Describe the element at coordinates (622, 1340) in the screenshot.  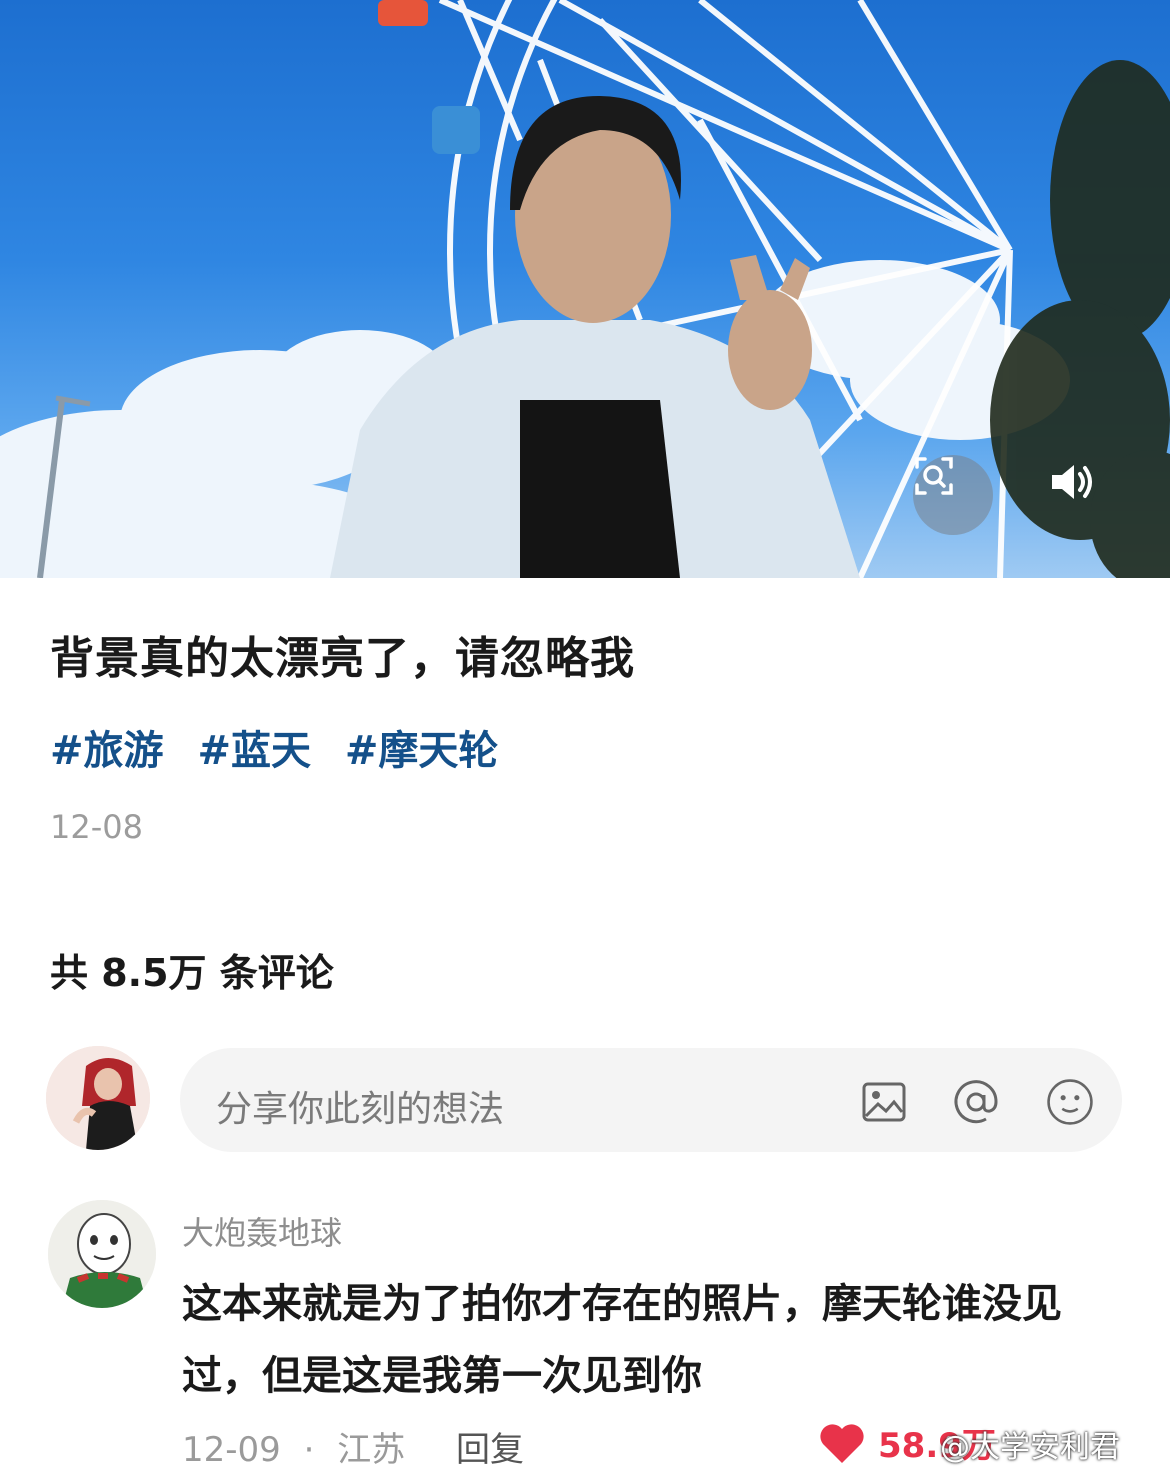
I see `comment-text: 这本来就是为了拍你才存在的照片，摩天轮谁没见过，但是这是我第一次见到你` at that location.